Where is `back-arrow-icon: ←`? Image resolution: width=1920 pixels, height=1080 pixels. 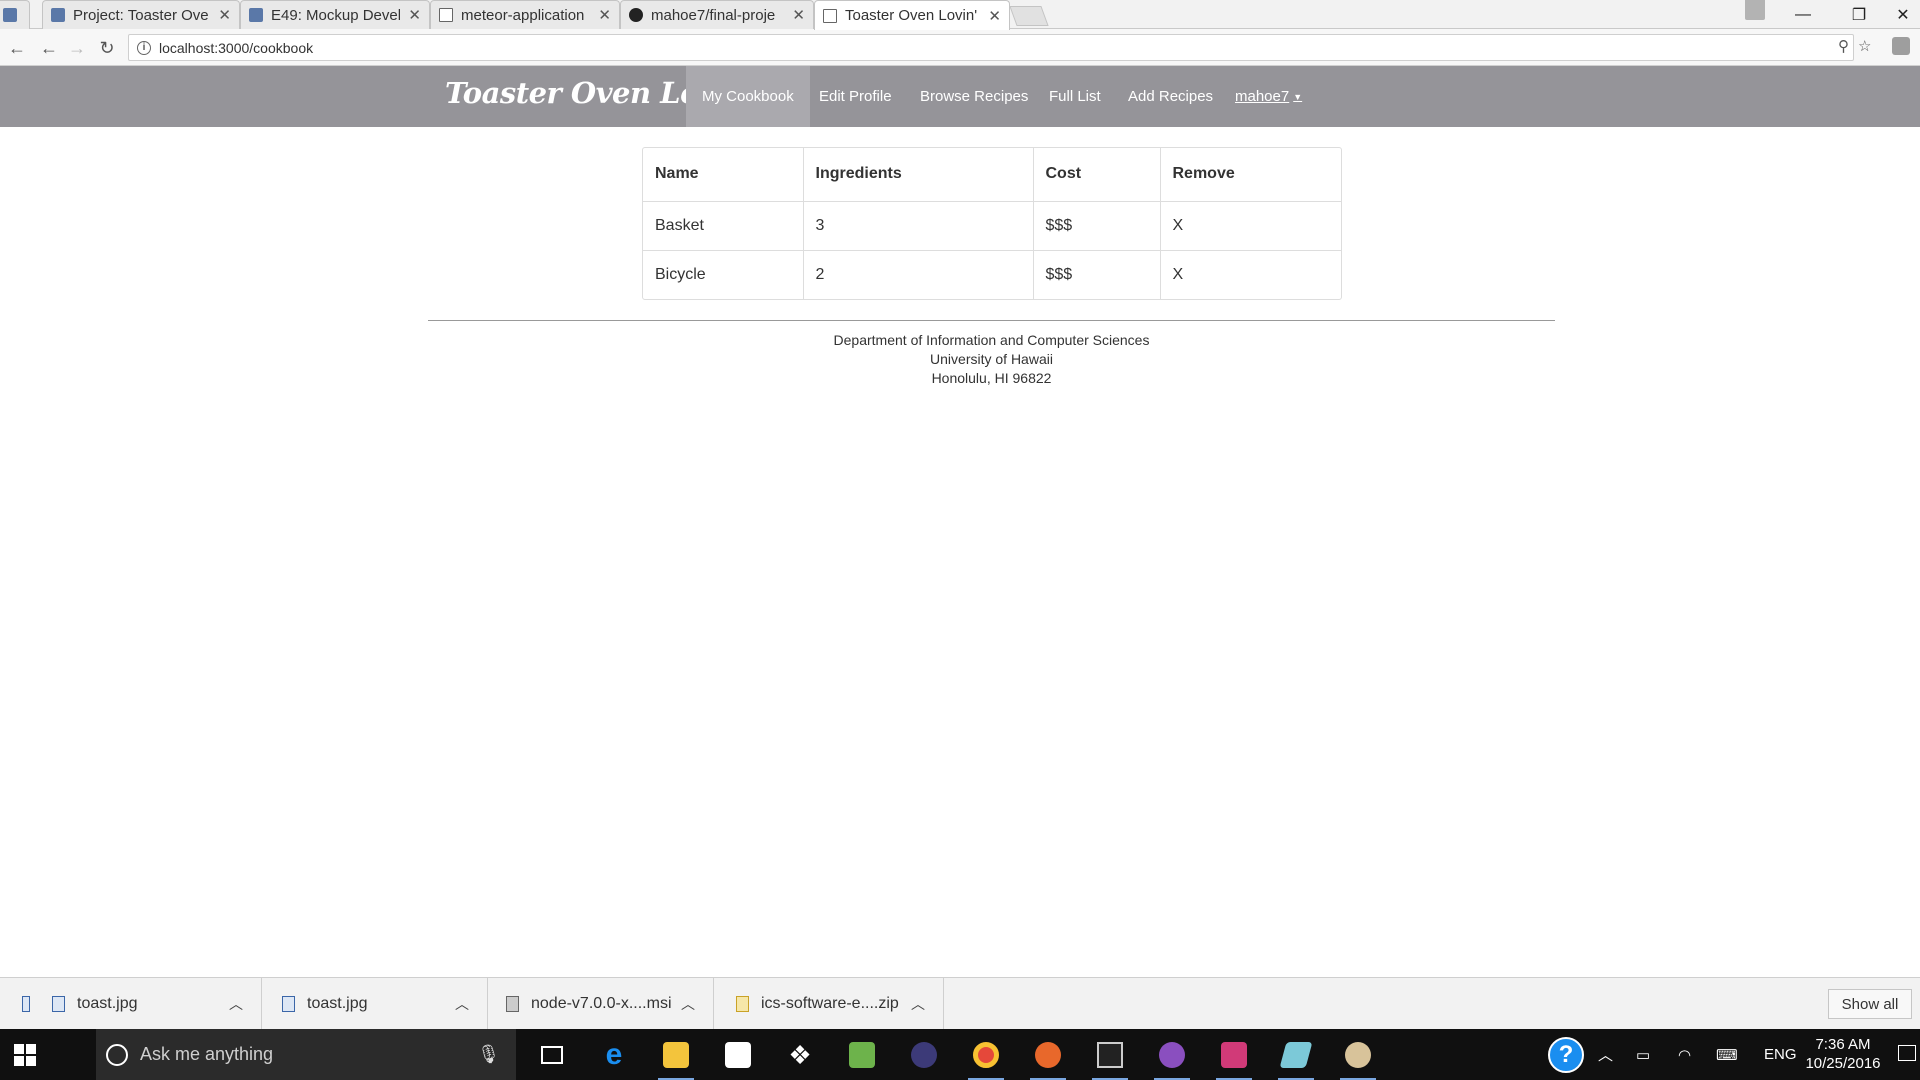 back-arrow-icon: ← is located at coordinates (17, 48).